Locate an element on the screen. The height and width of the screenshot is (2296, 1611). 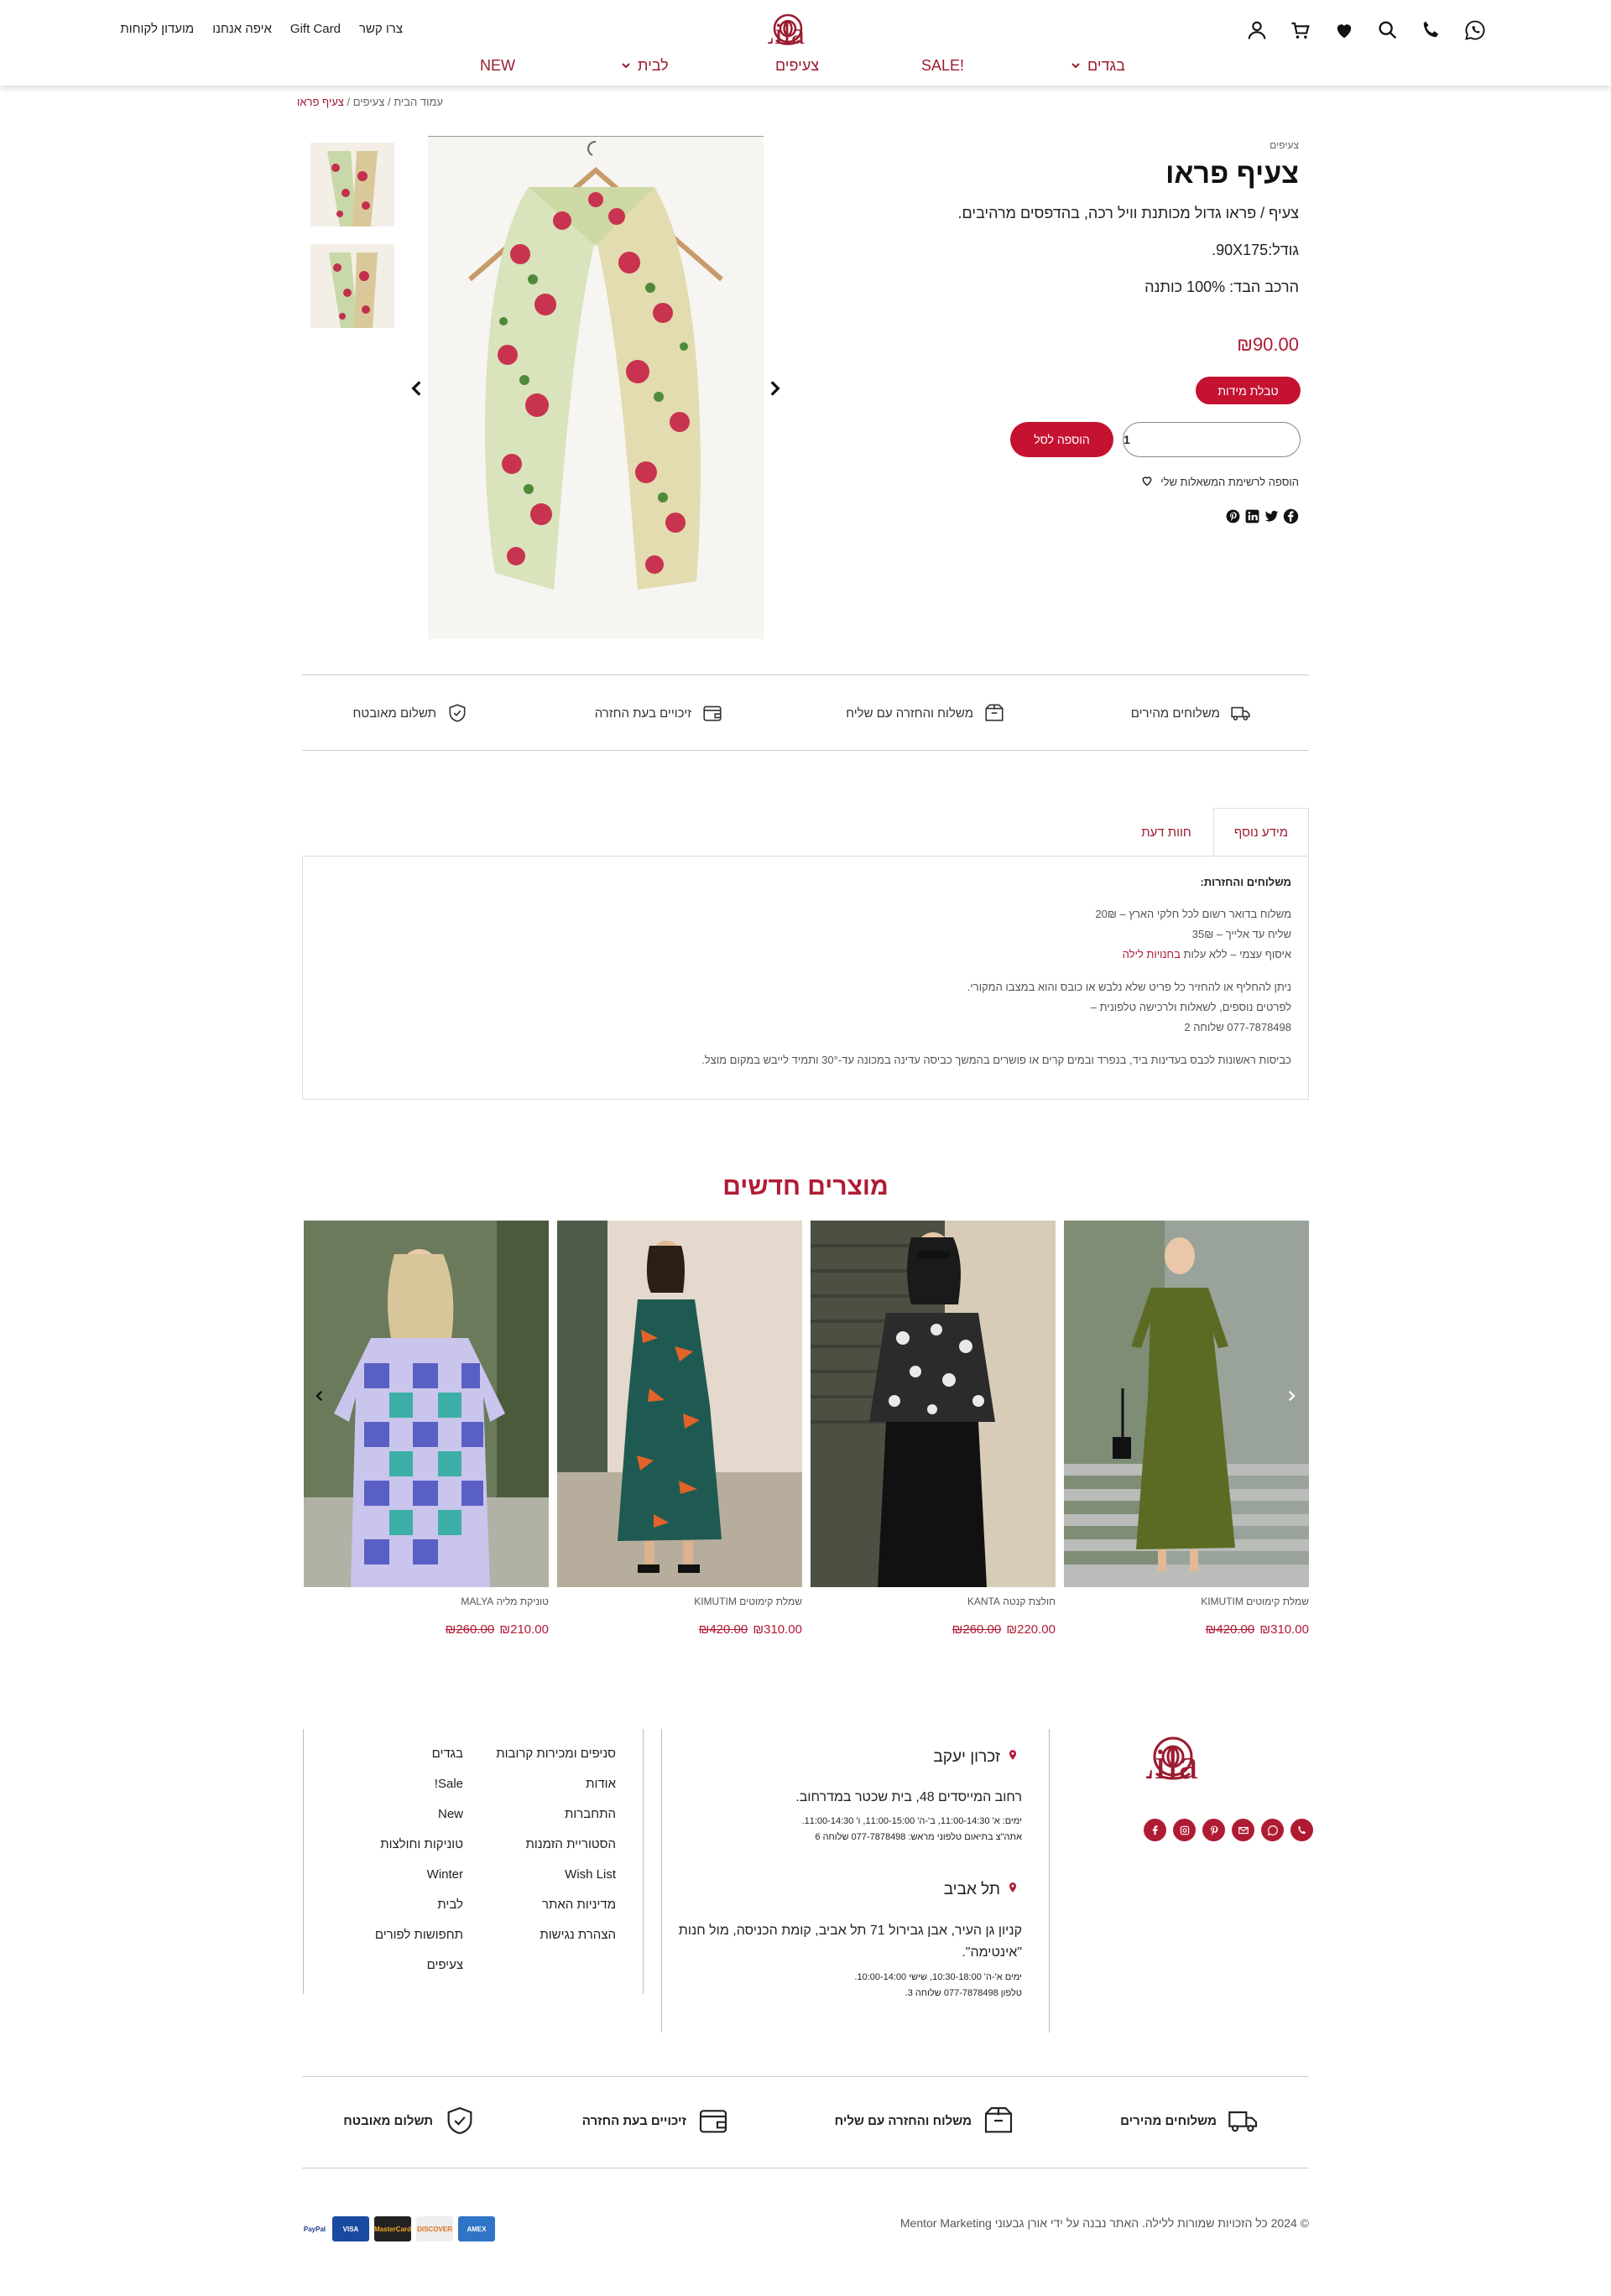
email-icon is located at coordinates (1243, 1830).